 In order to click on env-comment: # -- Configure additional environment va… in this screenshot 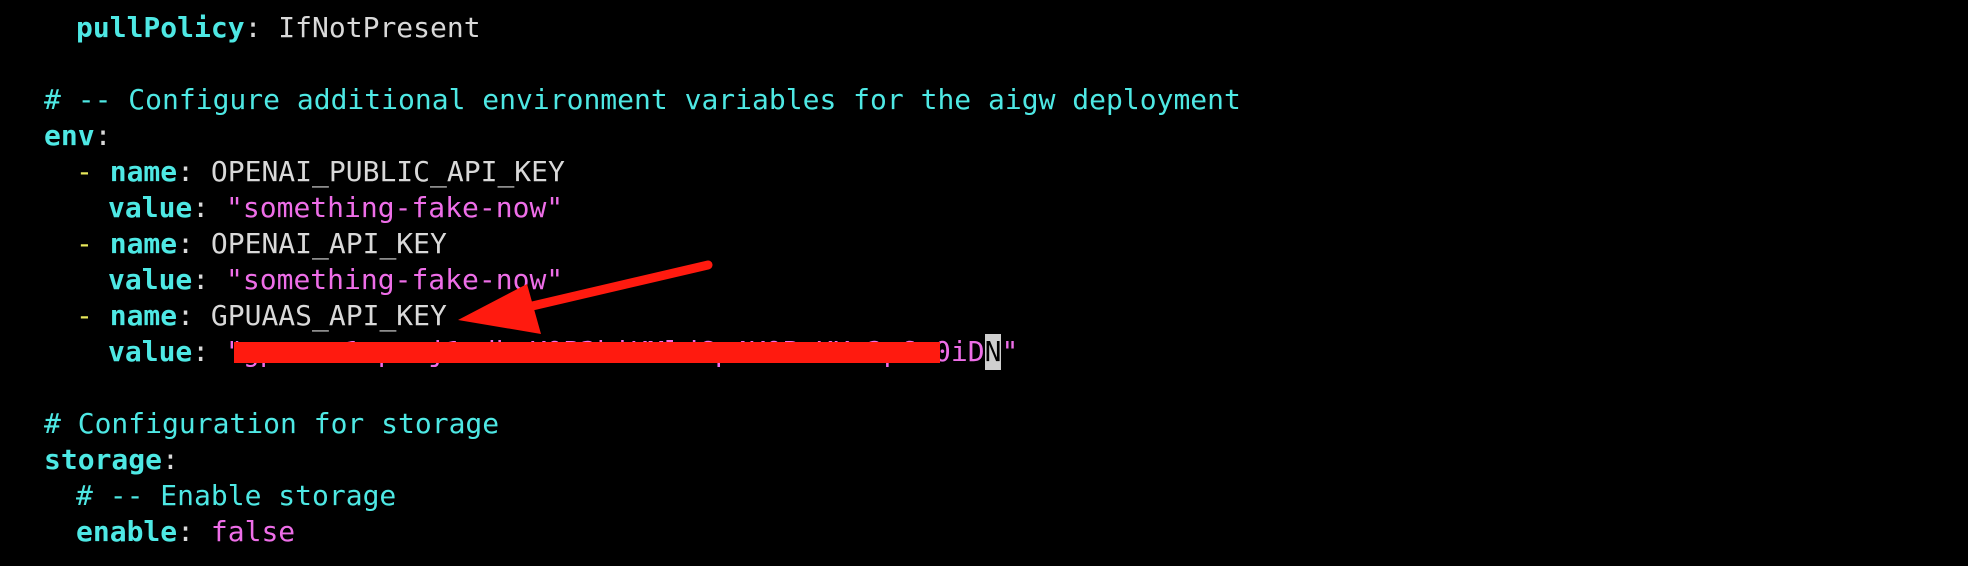, I will do `click(642, 99)`.